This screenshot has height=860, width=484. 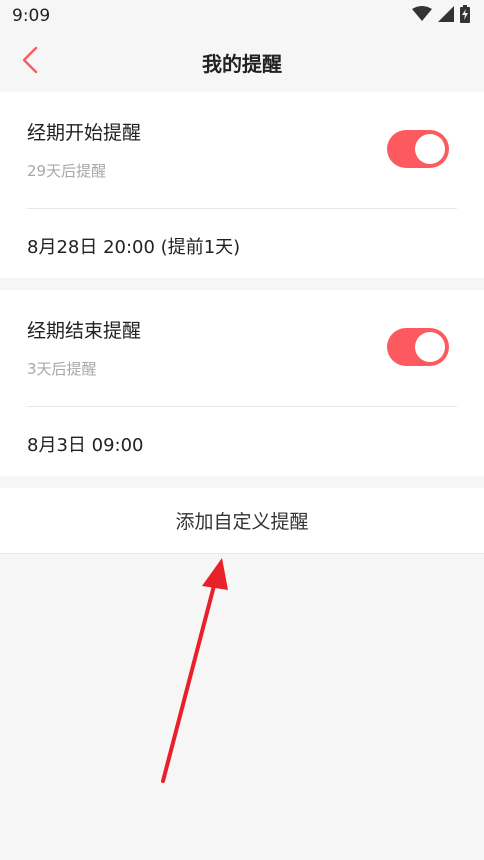 I want to click on status-icons, so click(x=441, y=16).